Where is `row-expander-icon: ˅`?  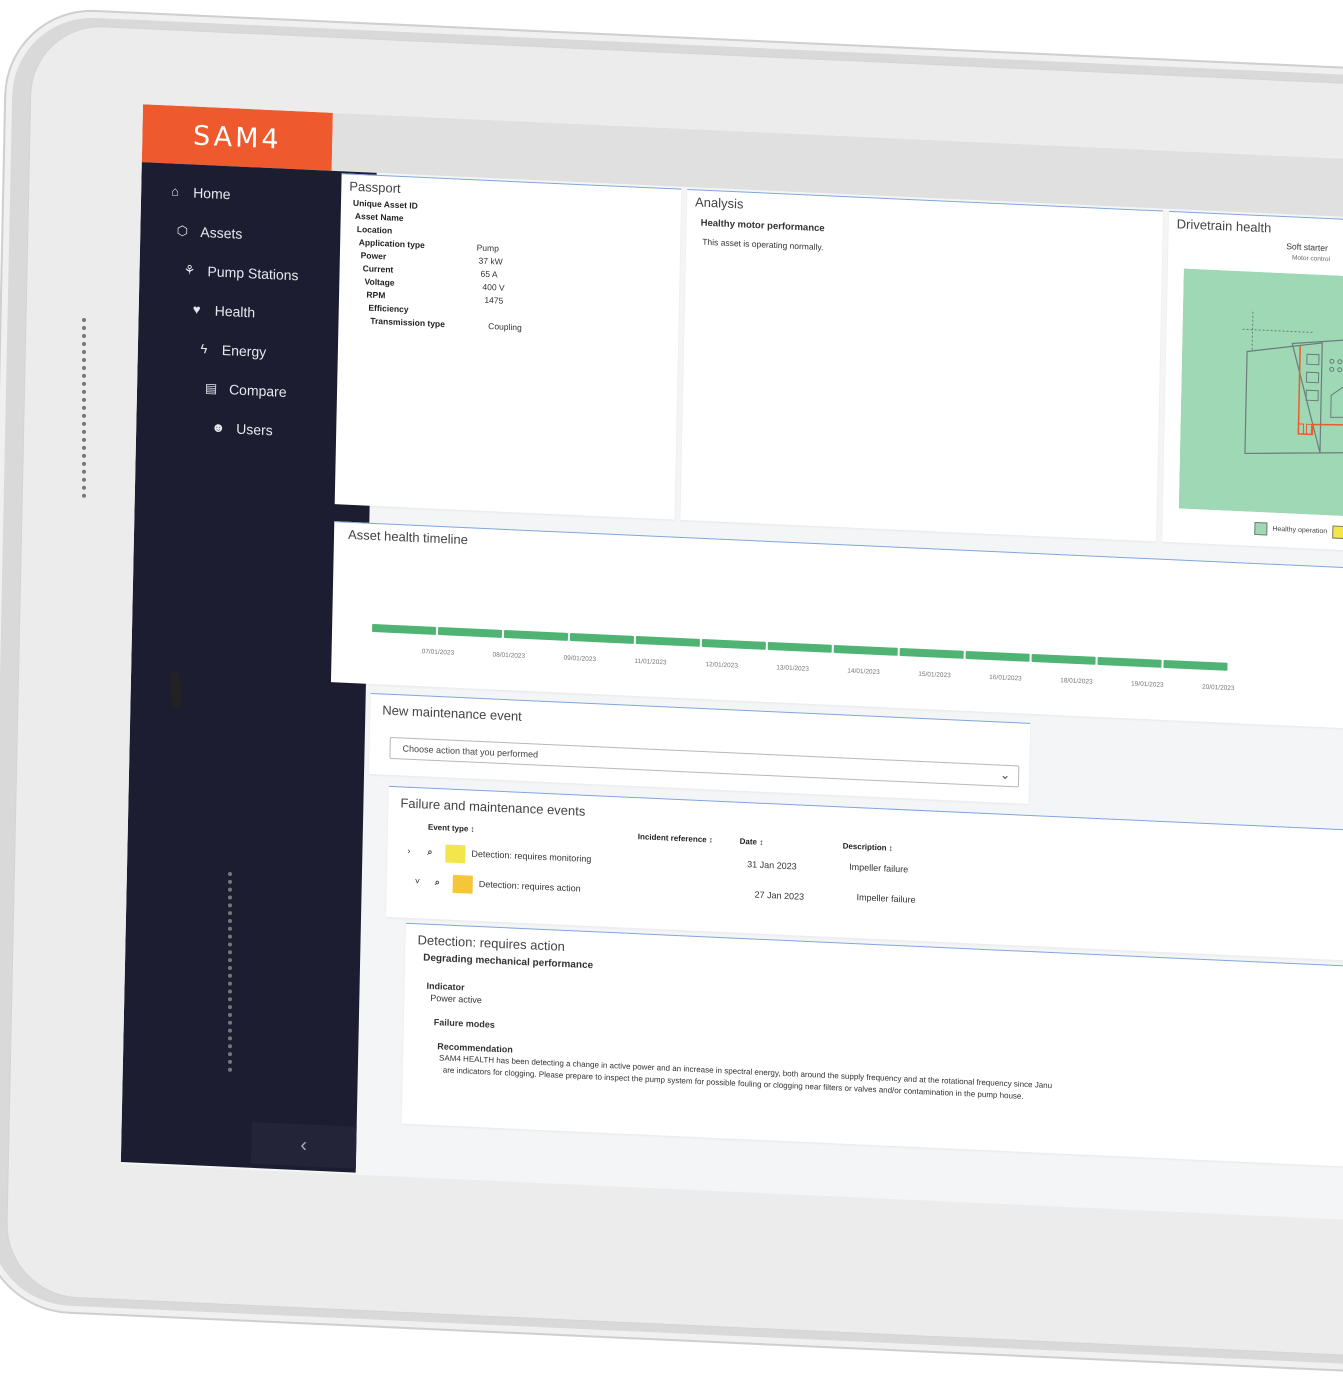 row-expander-icon: ˅ is located at coordinates (417, 881).